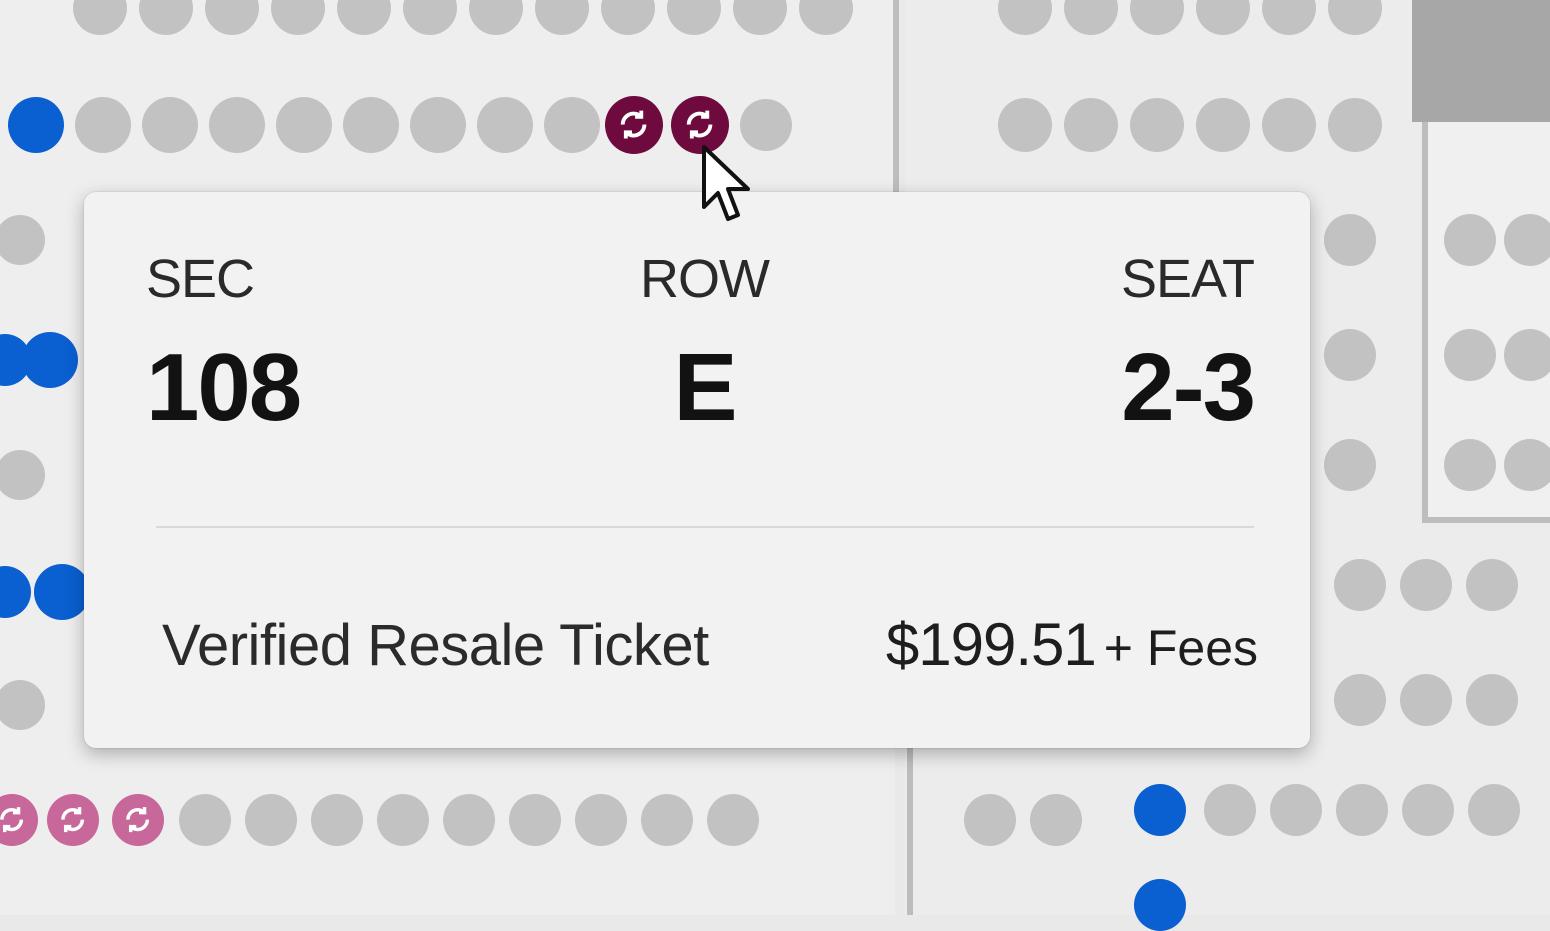 The width and height of the screenshot is (1550, 931). I want to click on ticket-price: $199.51, so click(991, 644).